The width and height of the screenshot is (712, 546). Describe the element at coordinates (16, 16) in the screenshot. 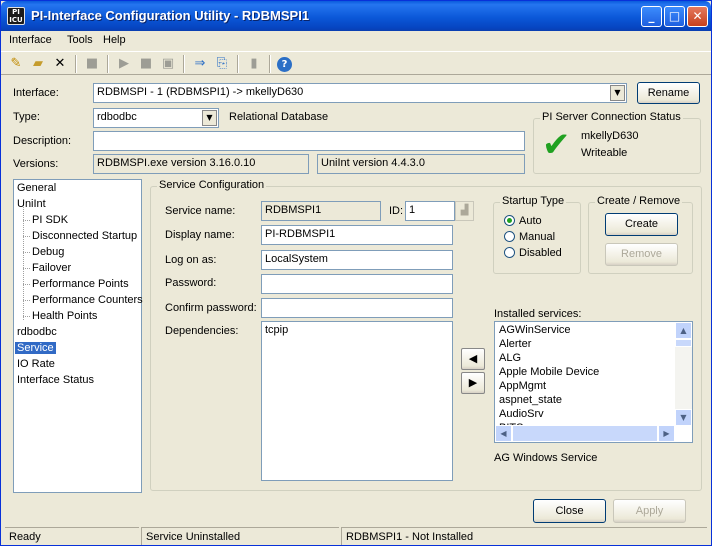

I see `pi-icu-app-icon: PI ICU` at that location.